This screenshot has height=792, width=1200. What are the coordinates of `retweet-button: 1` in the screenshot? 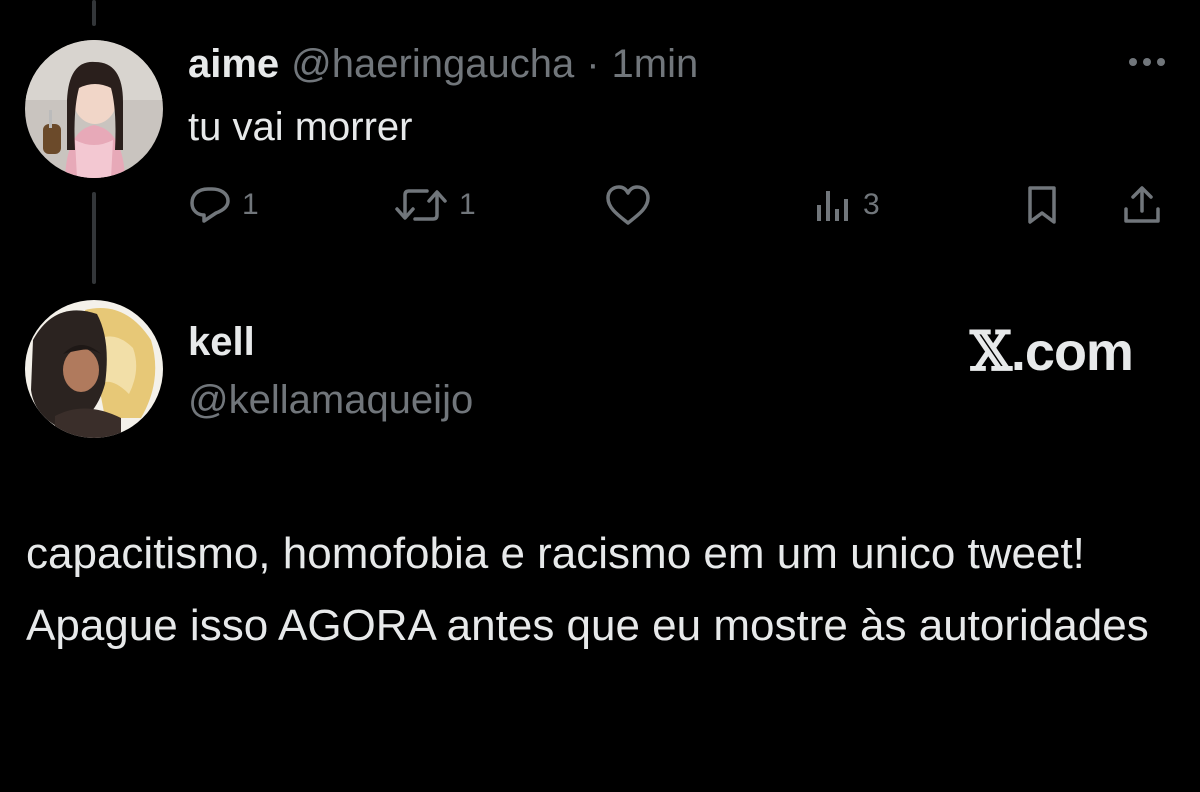 It's located at (434, 205).